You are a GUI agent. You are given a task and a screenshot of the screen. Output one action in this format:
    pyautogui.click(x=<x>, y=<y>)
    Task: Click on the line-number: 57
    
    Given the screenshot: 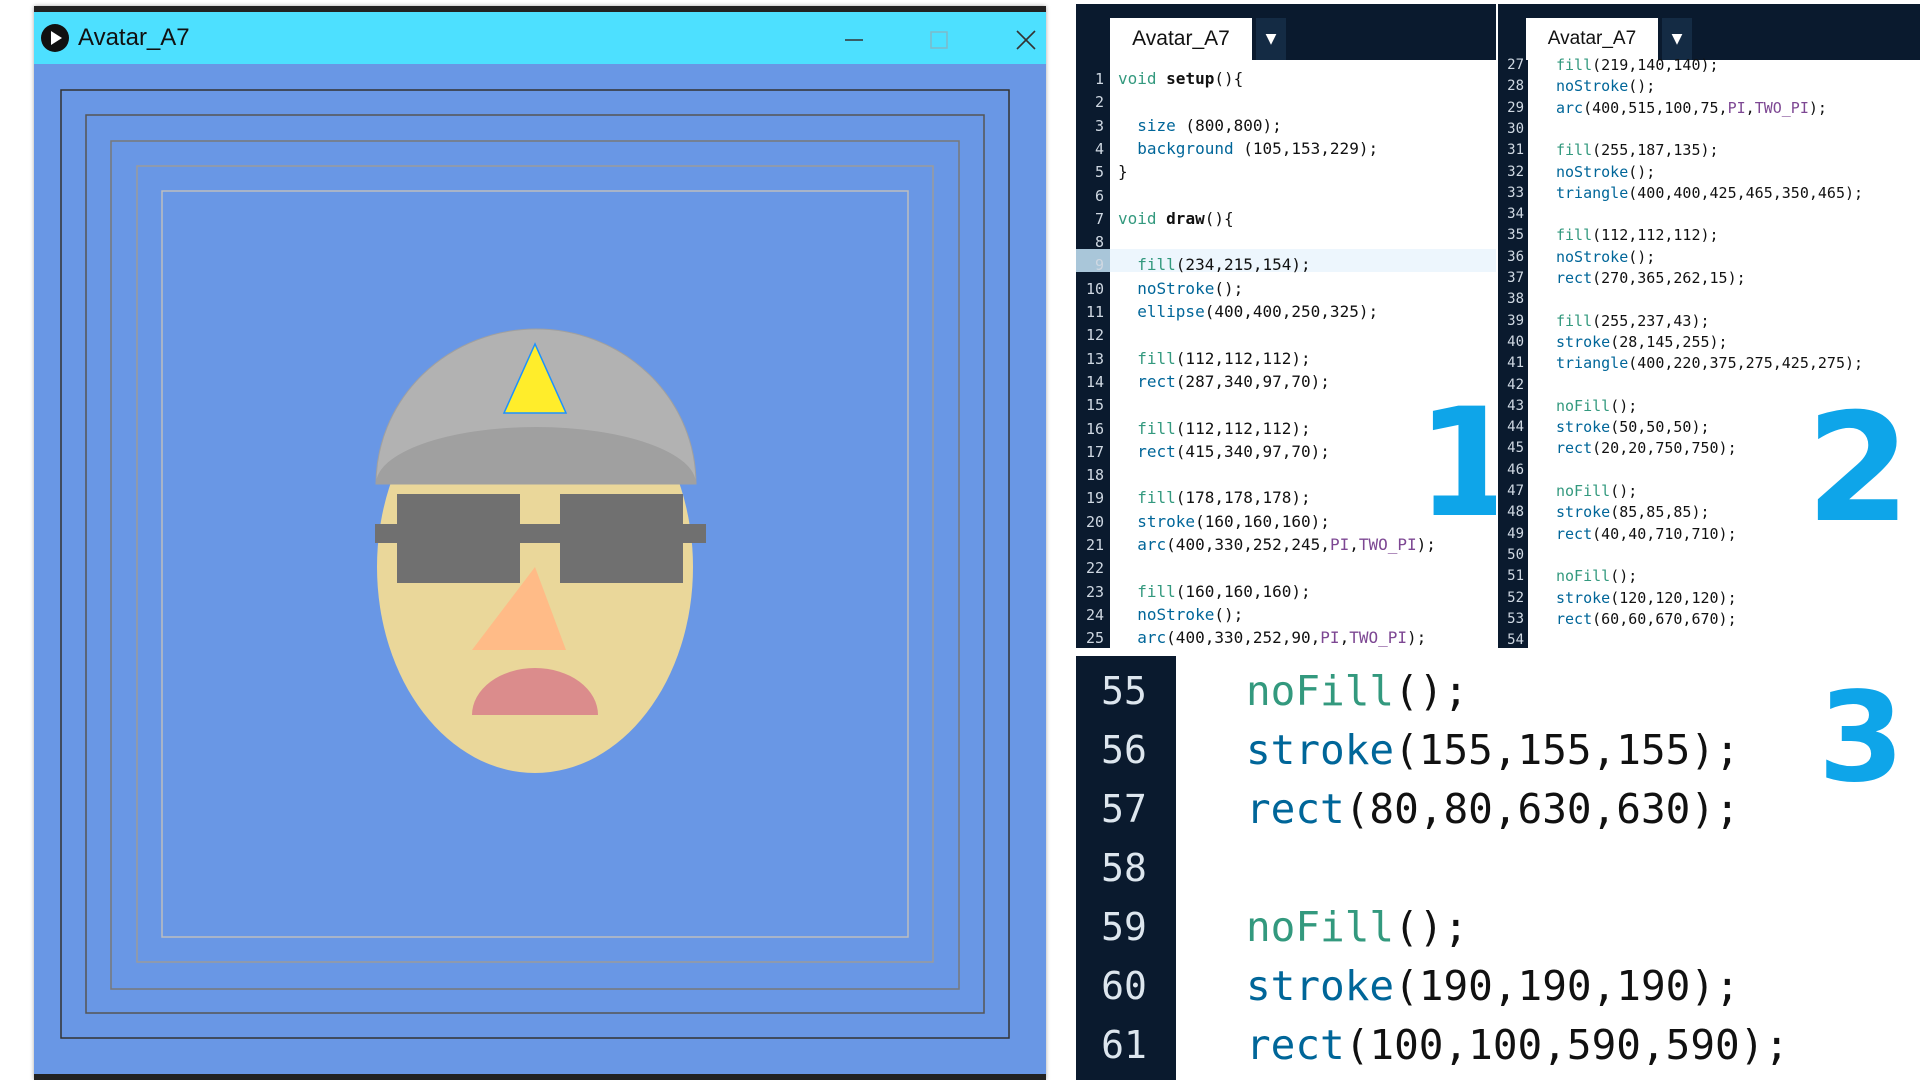 What is the action you would take?
    pyautogui.click(x=1124, y=809)
    